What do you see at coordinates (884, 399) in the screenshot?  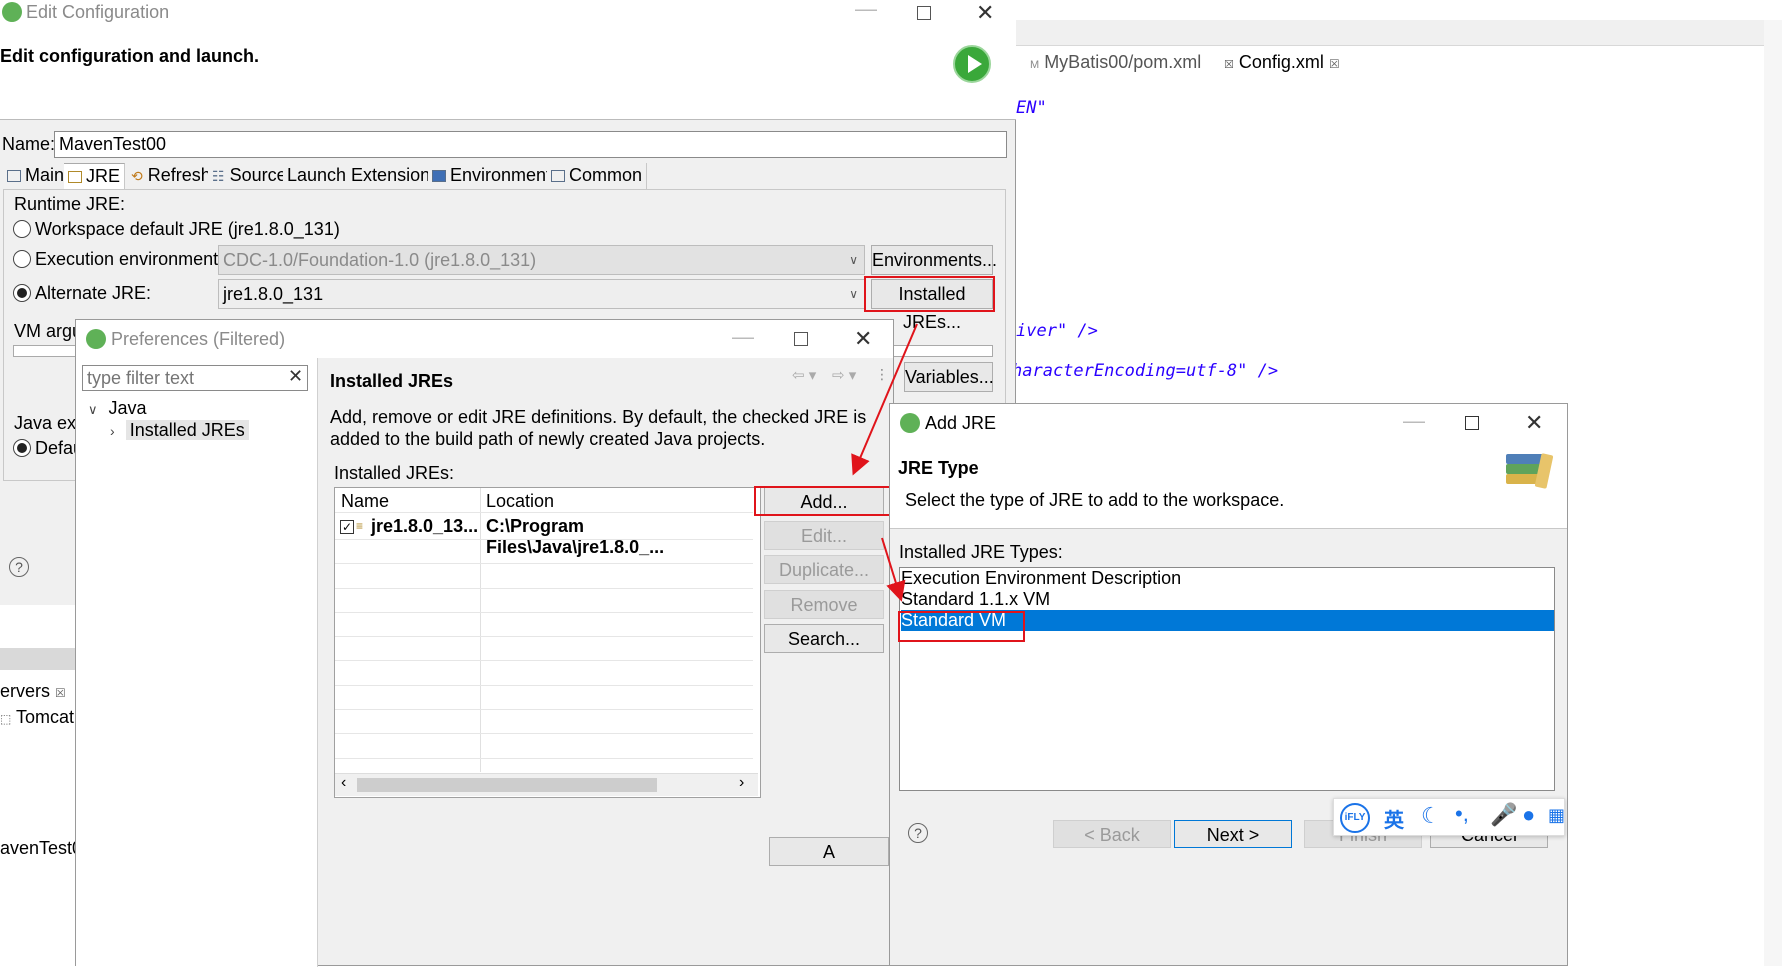 I see `arrow-to-add` at bounding box center [884, 399].